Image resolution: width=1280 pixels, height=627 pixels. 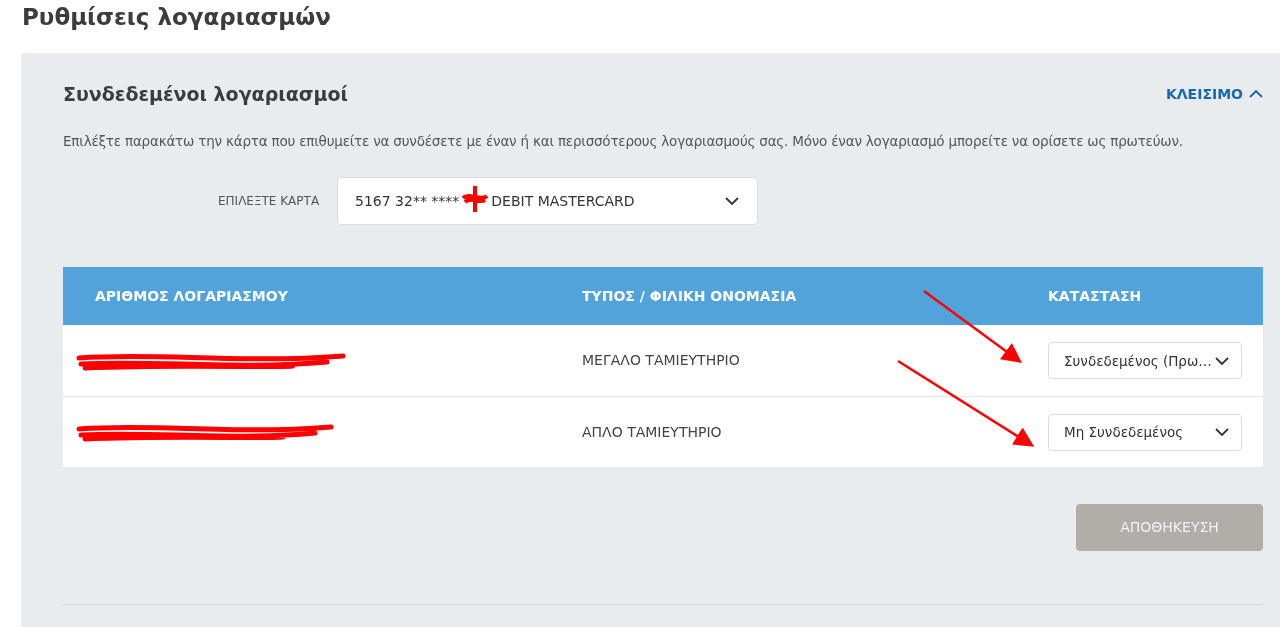 I want to click on chevron-icon, so click(x=1256, y=94).